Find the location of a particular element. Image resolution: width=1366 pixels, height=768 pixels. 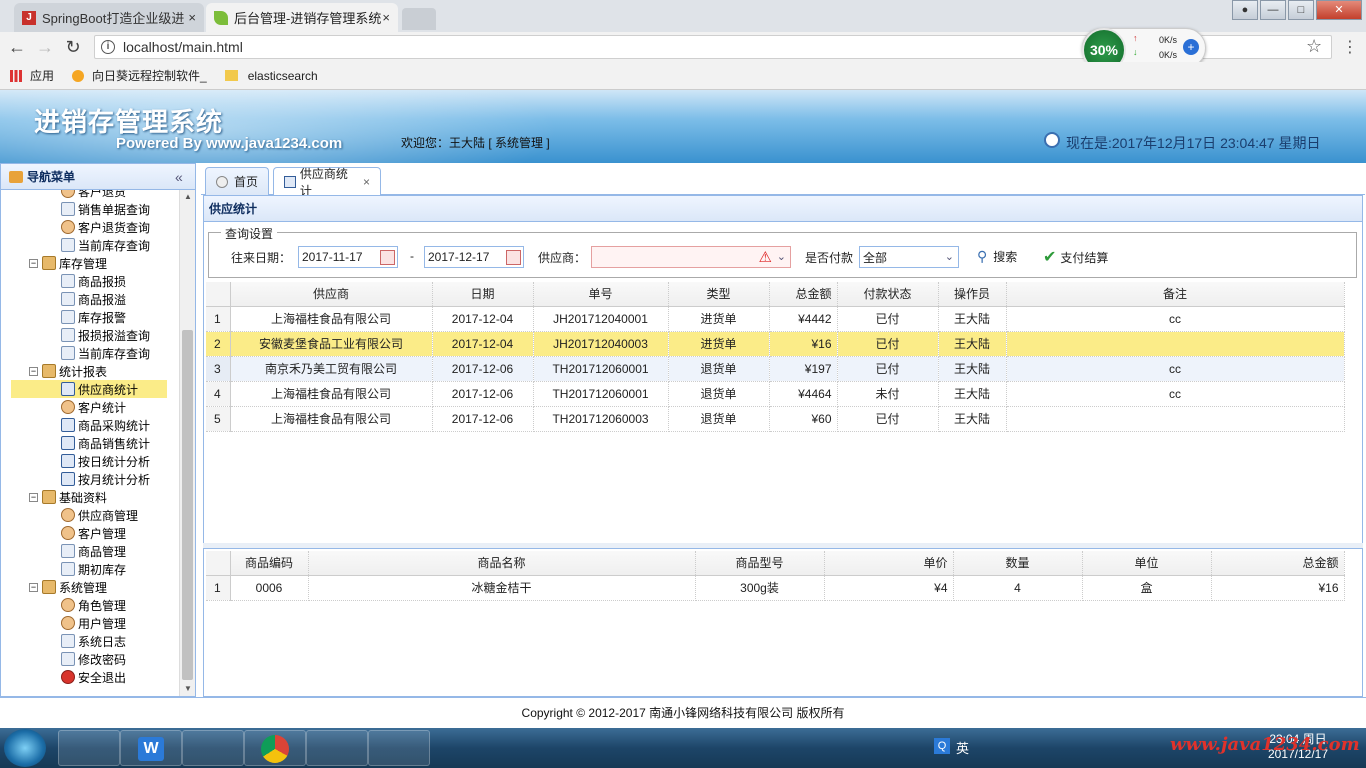

taskbar-app-eclipse is located at coordinates (213, 748).